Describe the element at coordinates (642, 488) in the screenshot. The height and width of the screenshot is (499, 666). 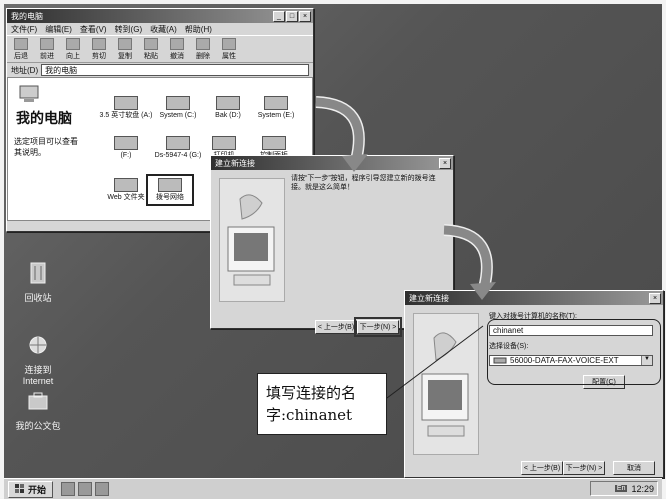
I see `clock: 12:29` at that location.